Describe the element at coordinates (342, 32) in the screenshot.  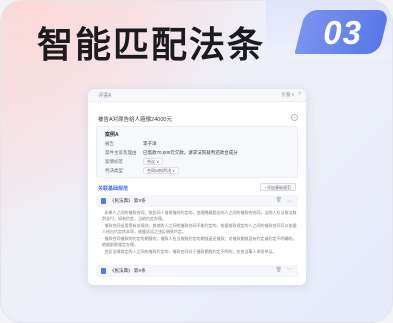
I see `badge-number: 03` at that location.